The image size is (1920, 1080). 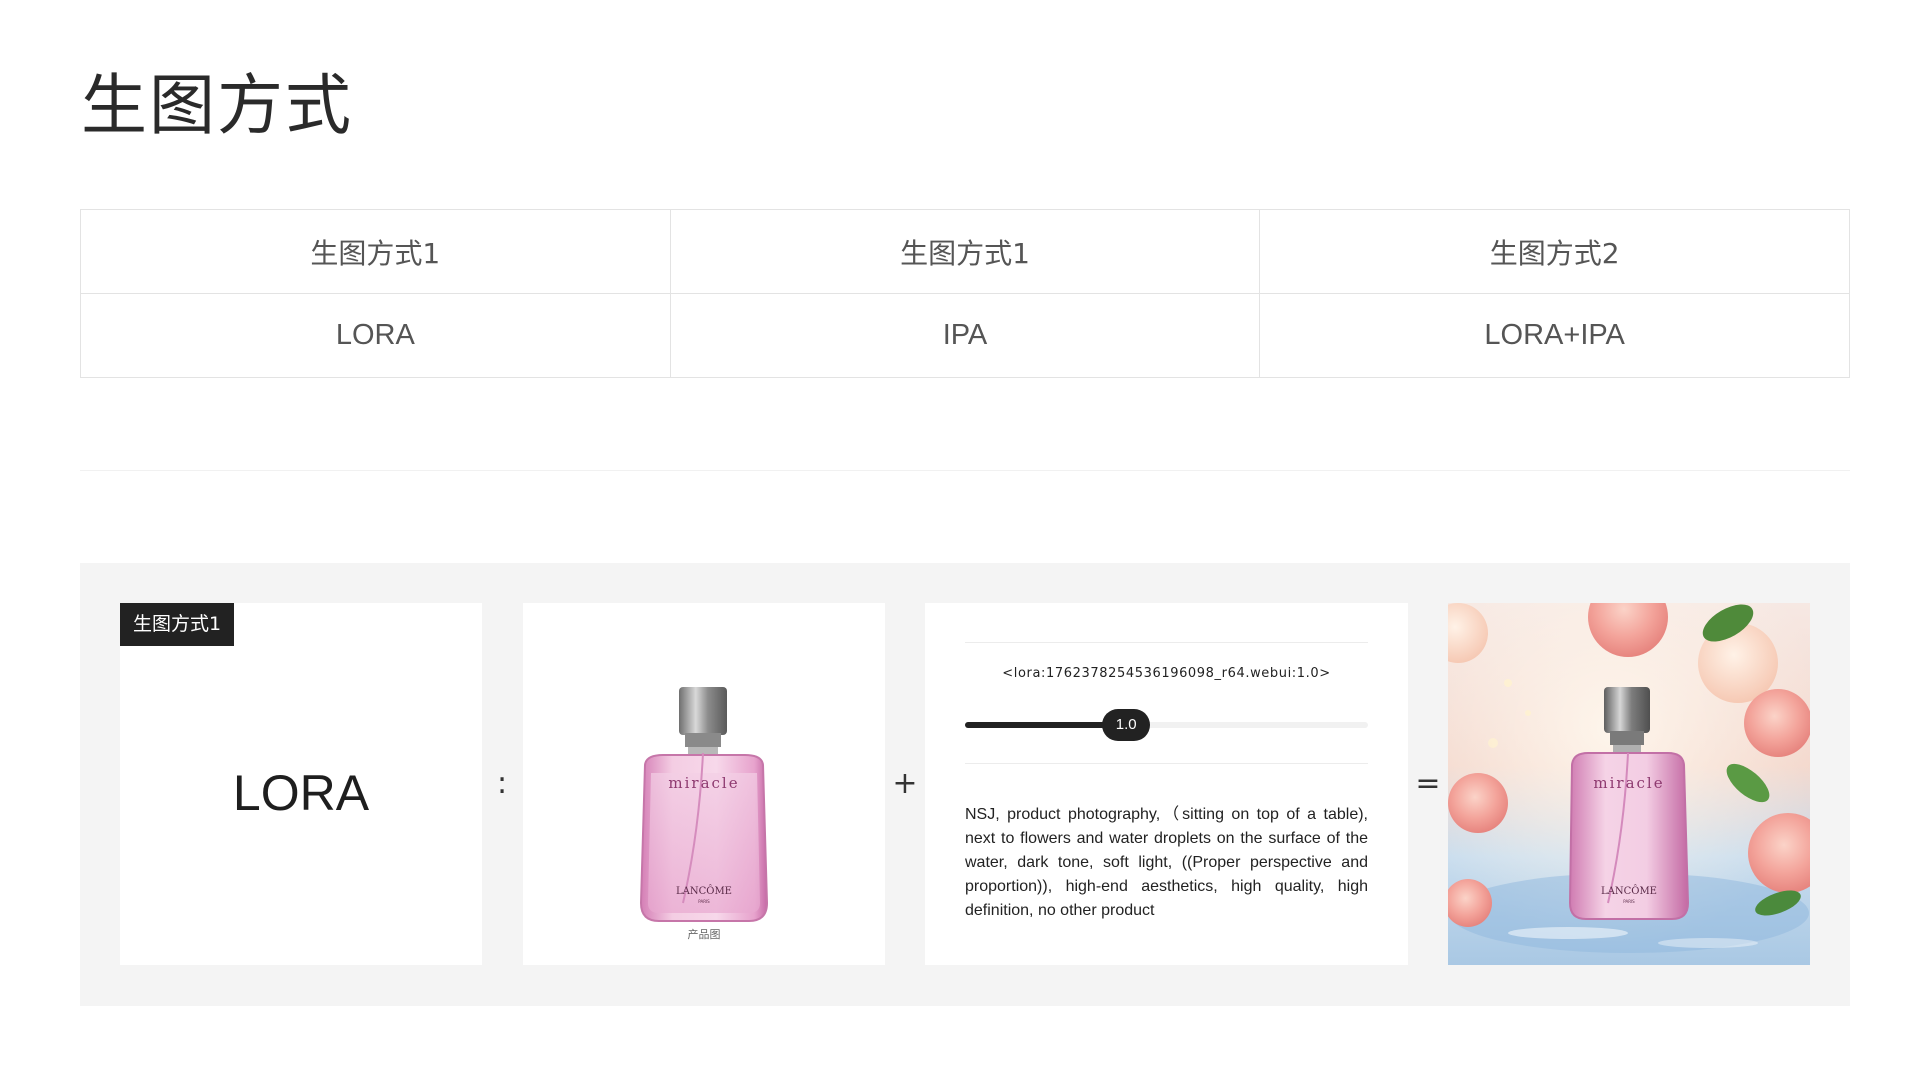 I want to click on plus-operator: +, so click(x=905, y=783).